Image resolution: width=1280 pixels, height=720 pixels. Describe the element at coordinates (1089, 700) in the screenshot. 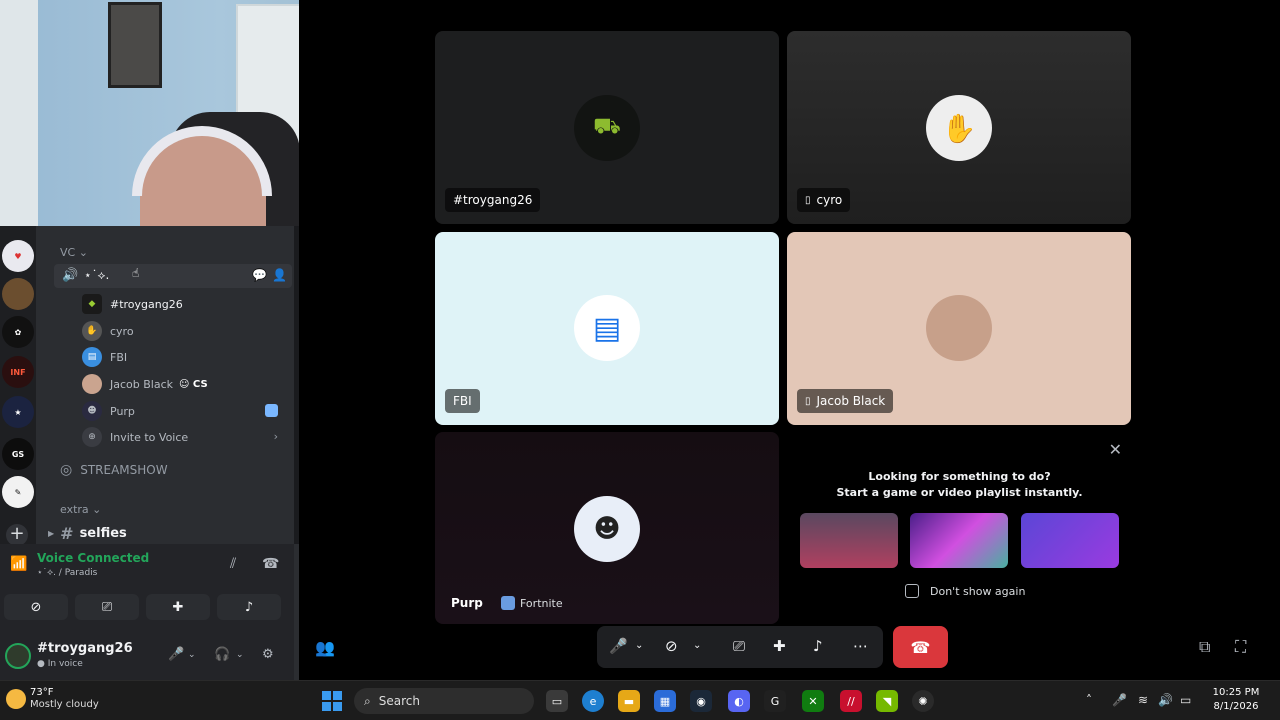

I see `show-hidden-icons-chevron-icon: ˄` at that location.